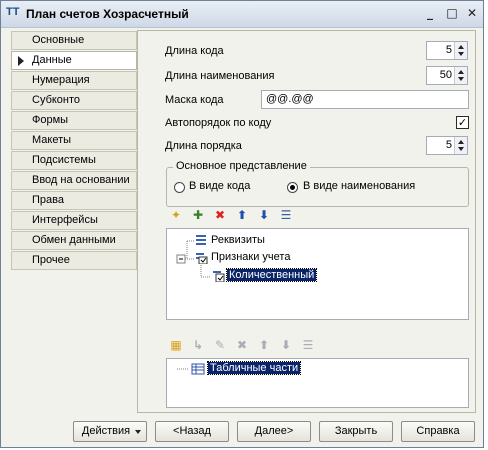 The width and height of the screenshot is (488, 450). What do you see at coordinates (74, 140) in the screenshot?
I see `nav-item-layouts: Макеты` at bounding box center [74, 140].